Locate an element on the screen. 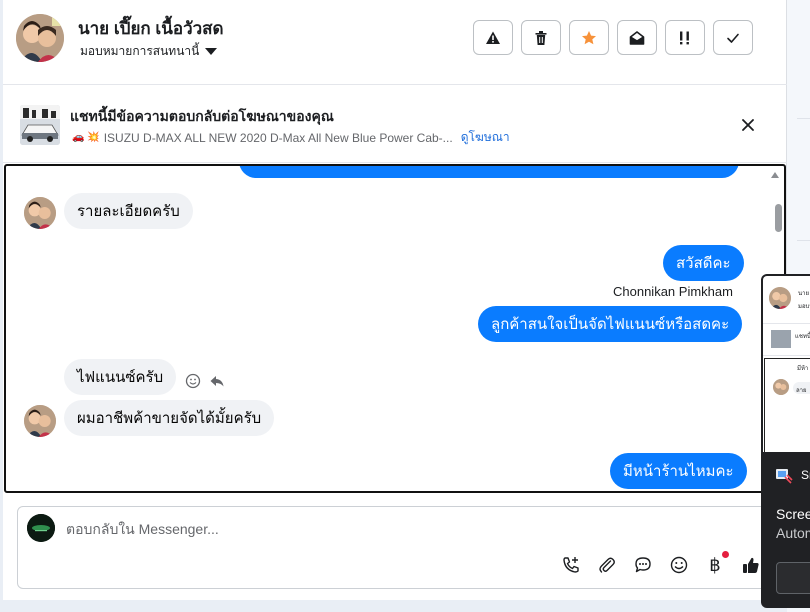  star-icon is located at coordinates (589, 37).